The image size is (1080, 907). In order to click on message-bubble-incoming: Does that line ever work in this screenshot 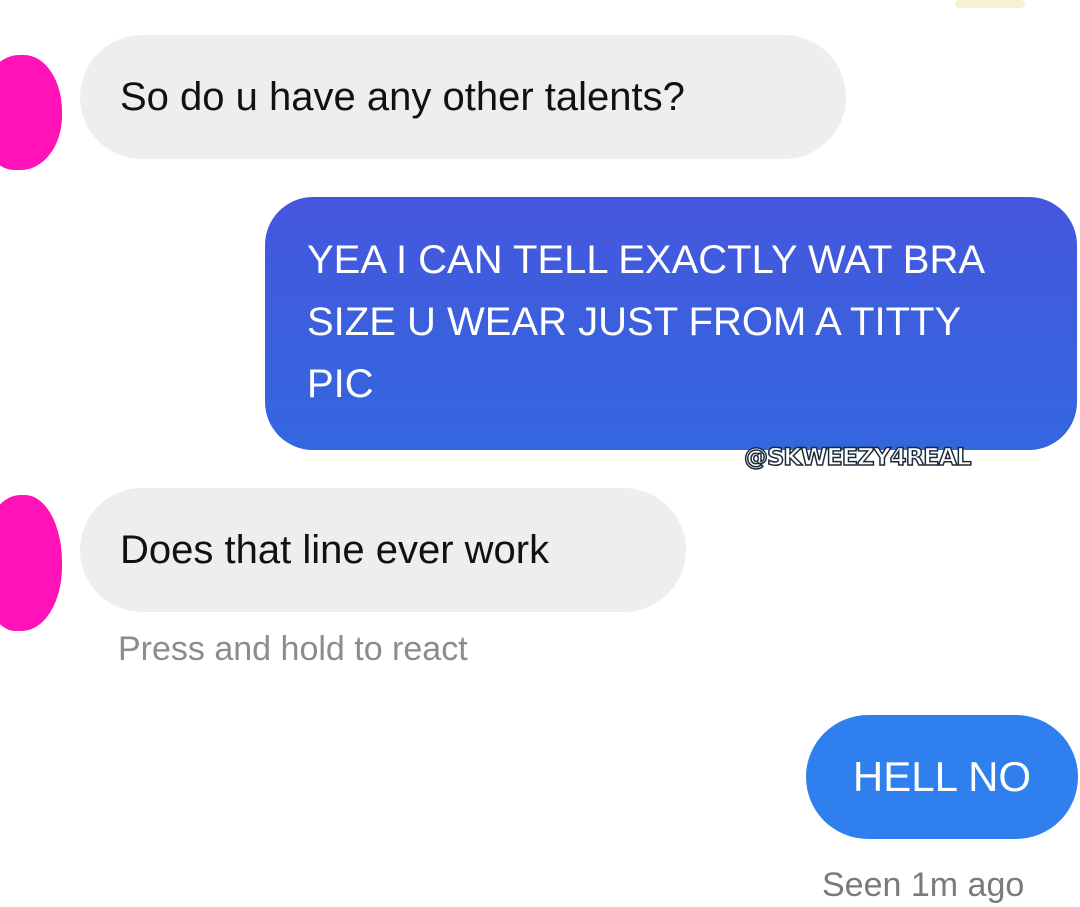, I will do `click(383, 550)`.